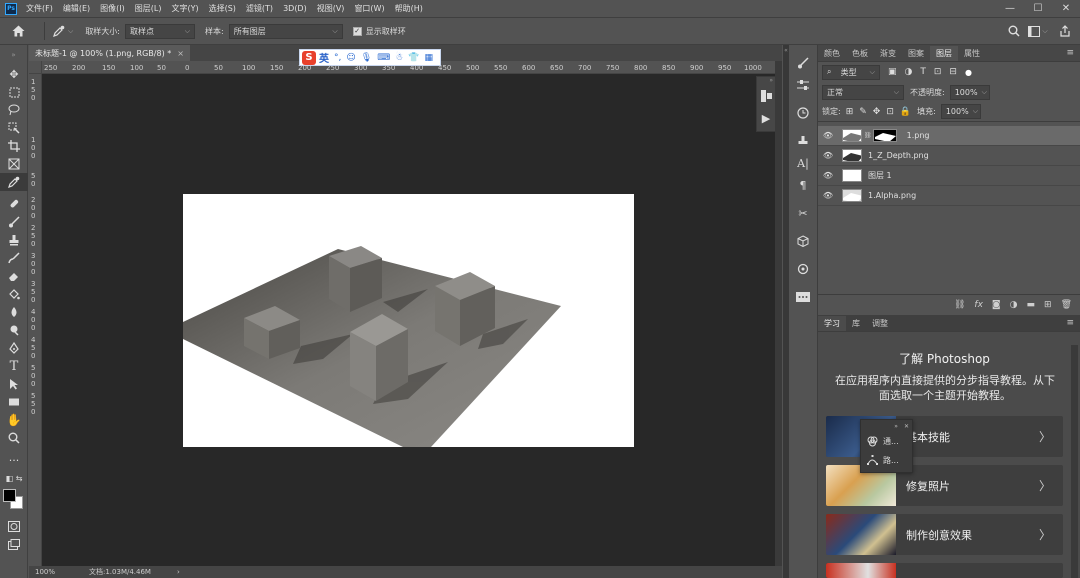 This screenshot has width=1080, height=578. Describe the element at coordinates (14, 312) in the screenshot. I see `blur-tool-icon` at that location.